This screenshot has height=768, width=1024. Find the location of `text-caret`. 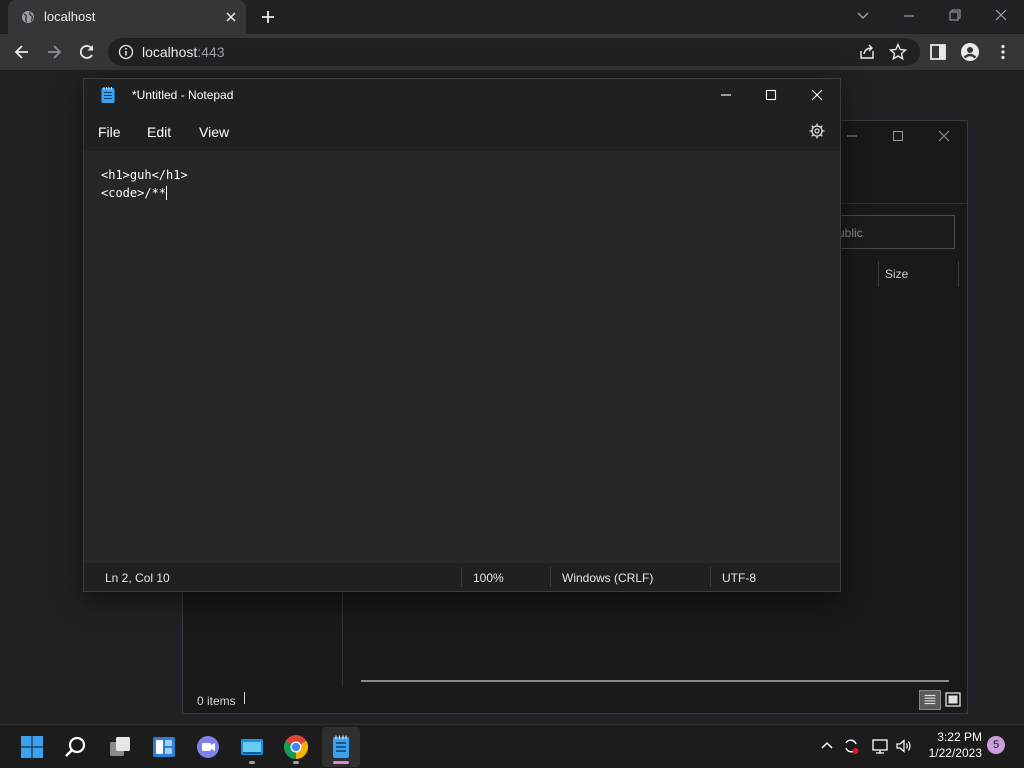

text-caret is located at coordinates (167, 193).